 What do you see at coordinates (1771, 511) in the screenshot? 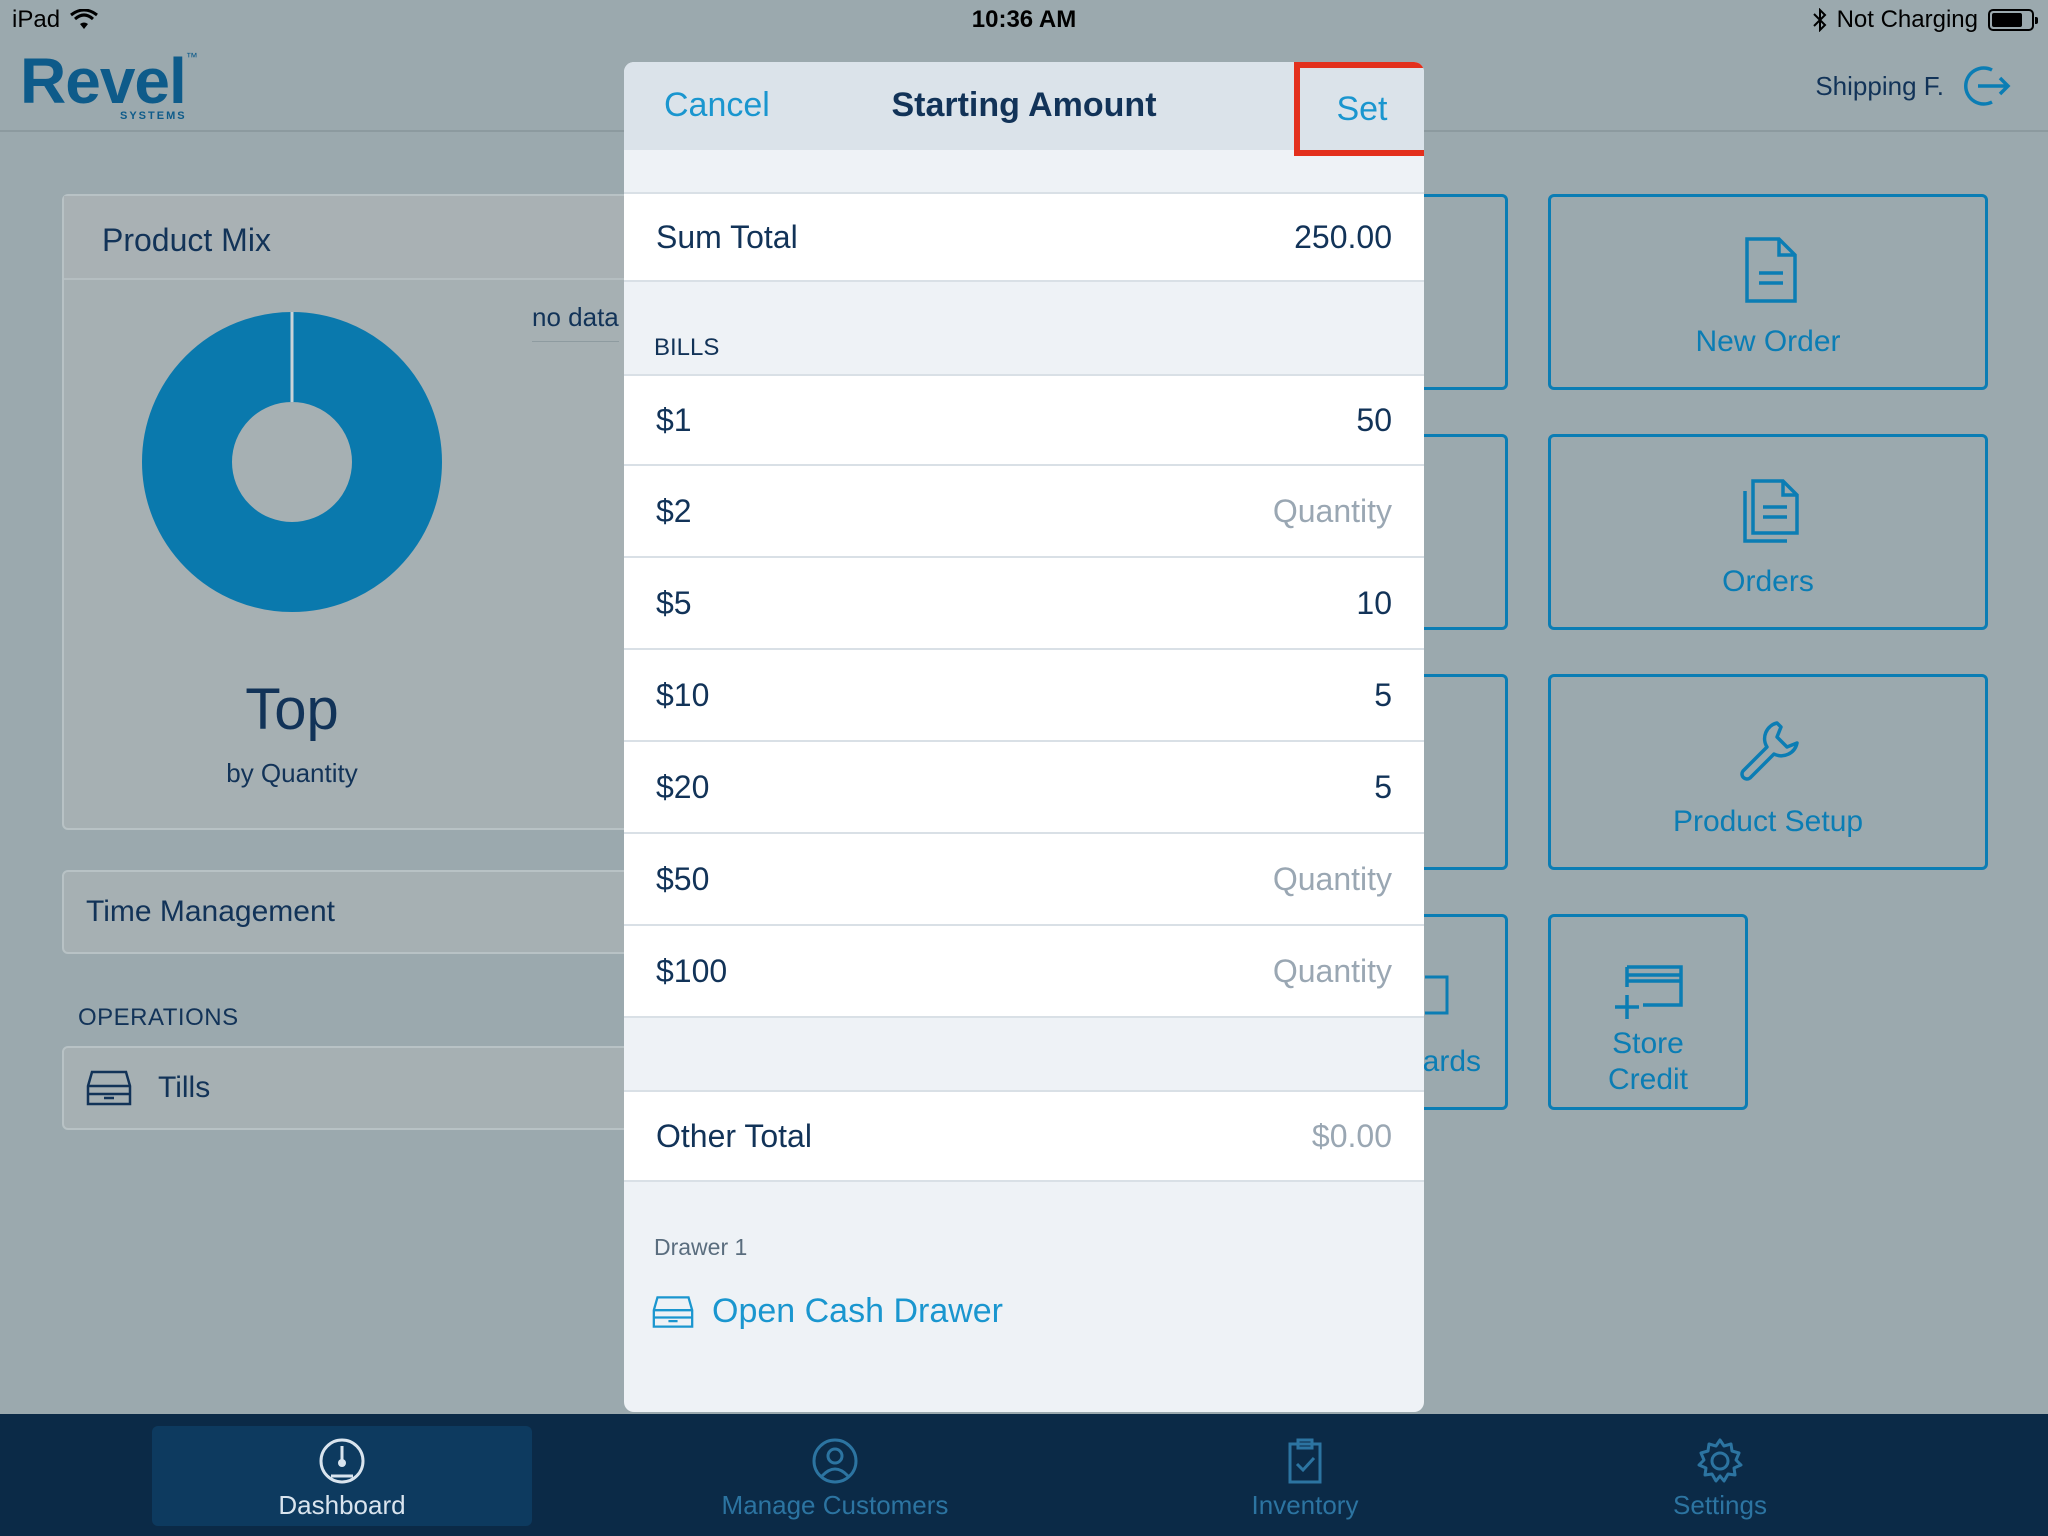
I see `documents-icon` at bounding box center [1771, 511].